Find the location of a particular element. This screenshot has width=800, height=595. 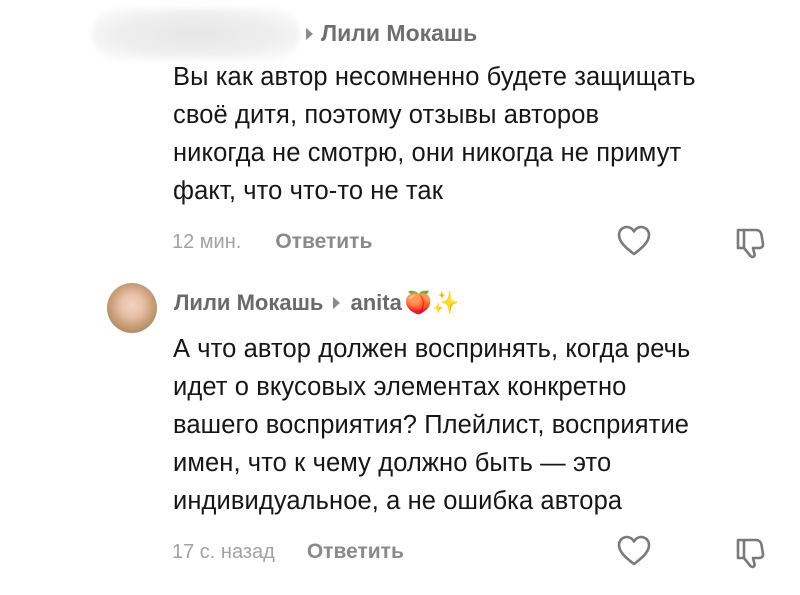

comment2-reply-to: anita 🍑✨ is located at coordinates (404, 303).